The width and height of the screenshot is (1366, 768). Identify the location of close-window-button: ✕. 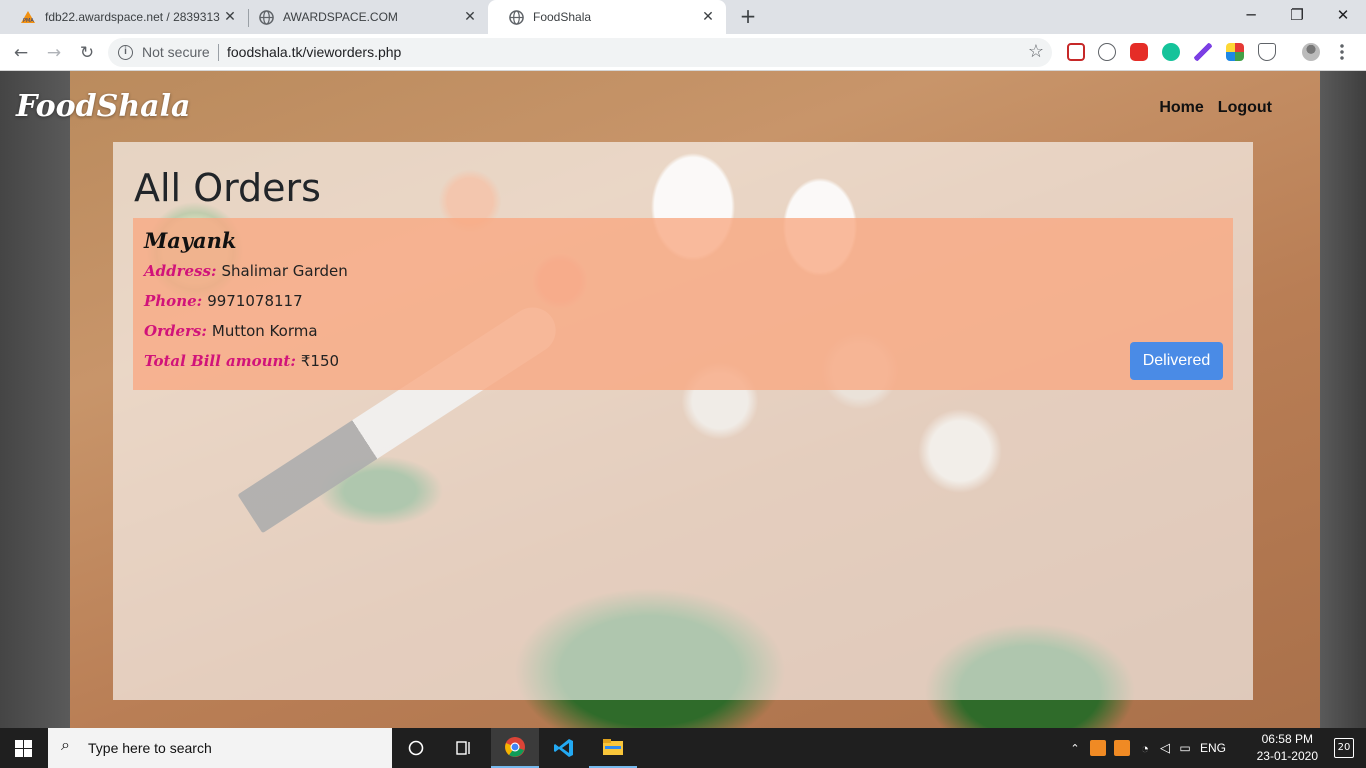
(1343, 15).